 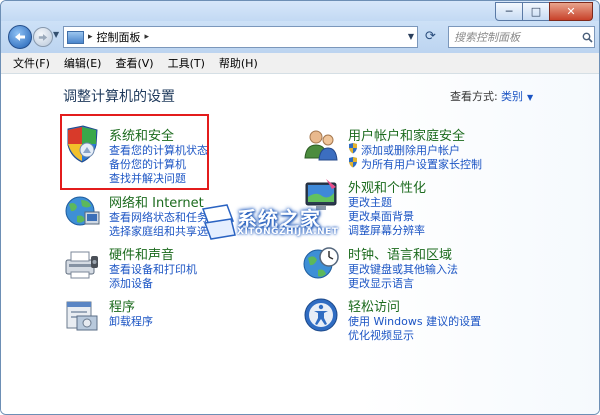 I want to click on maximize-button: □, so click(x=536, y=11).